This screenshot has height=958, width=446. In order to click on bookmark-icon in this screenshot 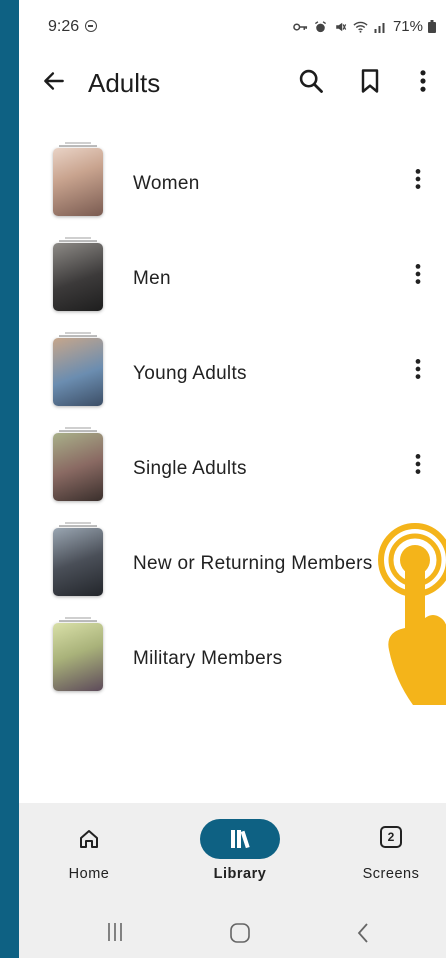, I will do `click(370, 81)`.